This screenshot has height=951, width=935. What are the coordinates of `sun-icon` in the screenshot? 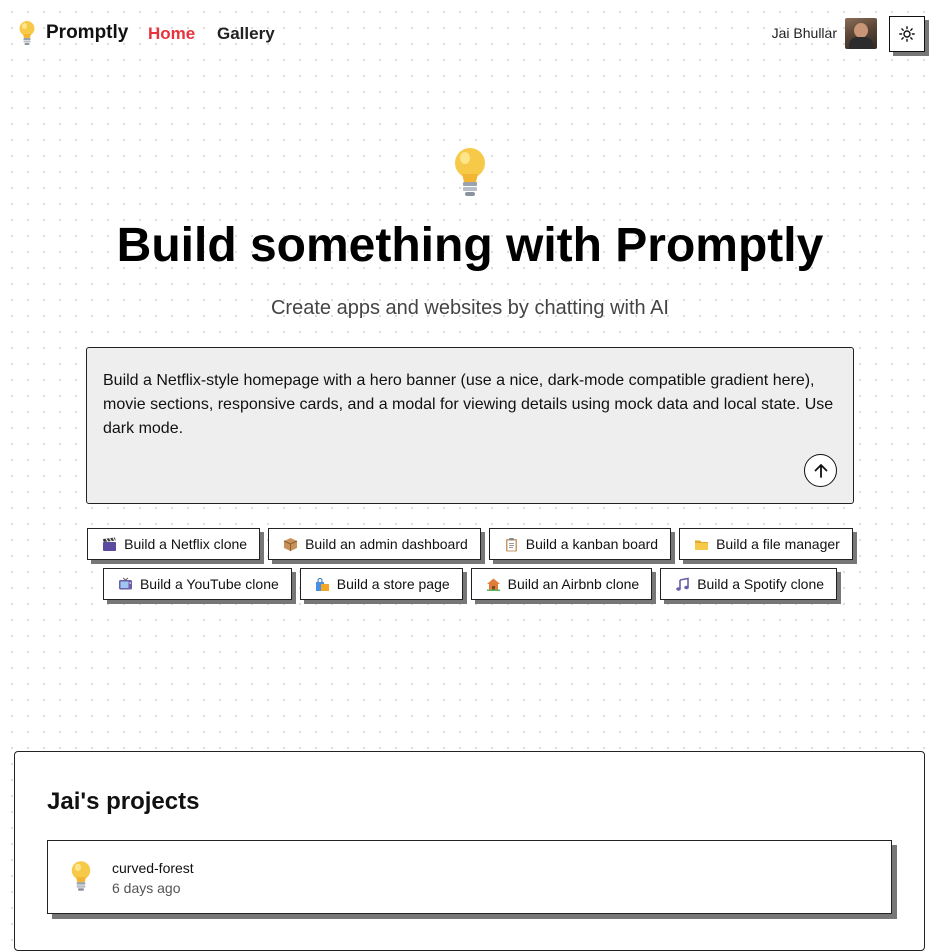 It's located at (907, 34).